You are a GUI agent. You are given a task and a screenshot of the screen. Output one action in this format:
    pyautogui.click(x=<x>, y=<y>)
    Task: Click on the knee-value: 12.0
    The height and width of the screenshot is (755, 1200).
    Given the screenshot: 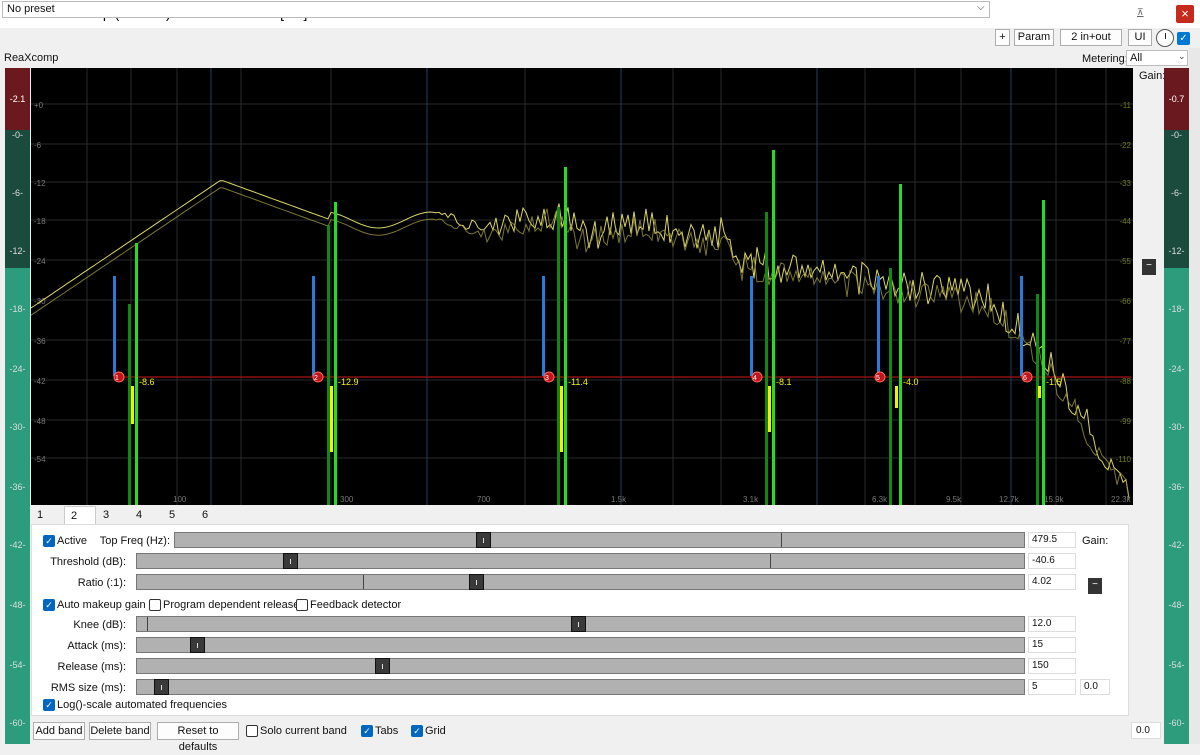 What is the action you would take?
    pyautogui.click(x=1052, y=624)
    